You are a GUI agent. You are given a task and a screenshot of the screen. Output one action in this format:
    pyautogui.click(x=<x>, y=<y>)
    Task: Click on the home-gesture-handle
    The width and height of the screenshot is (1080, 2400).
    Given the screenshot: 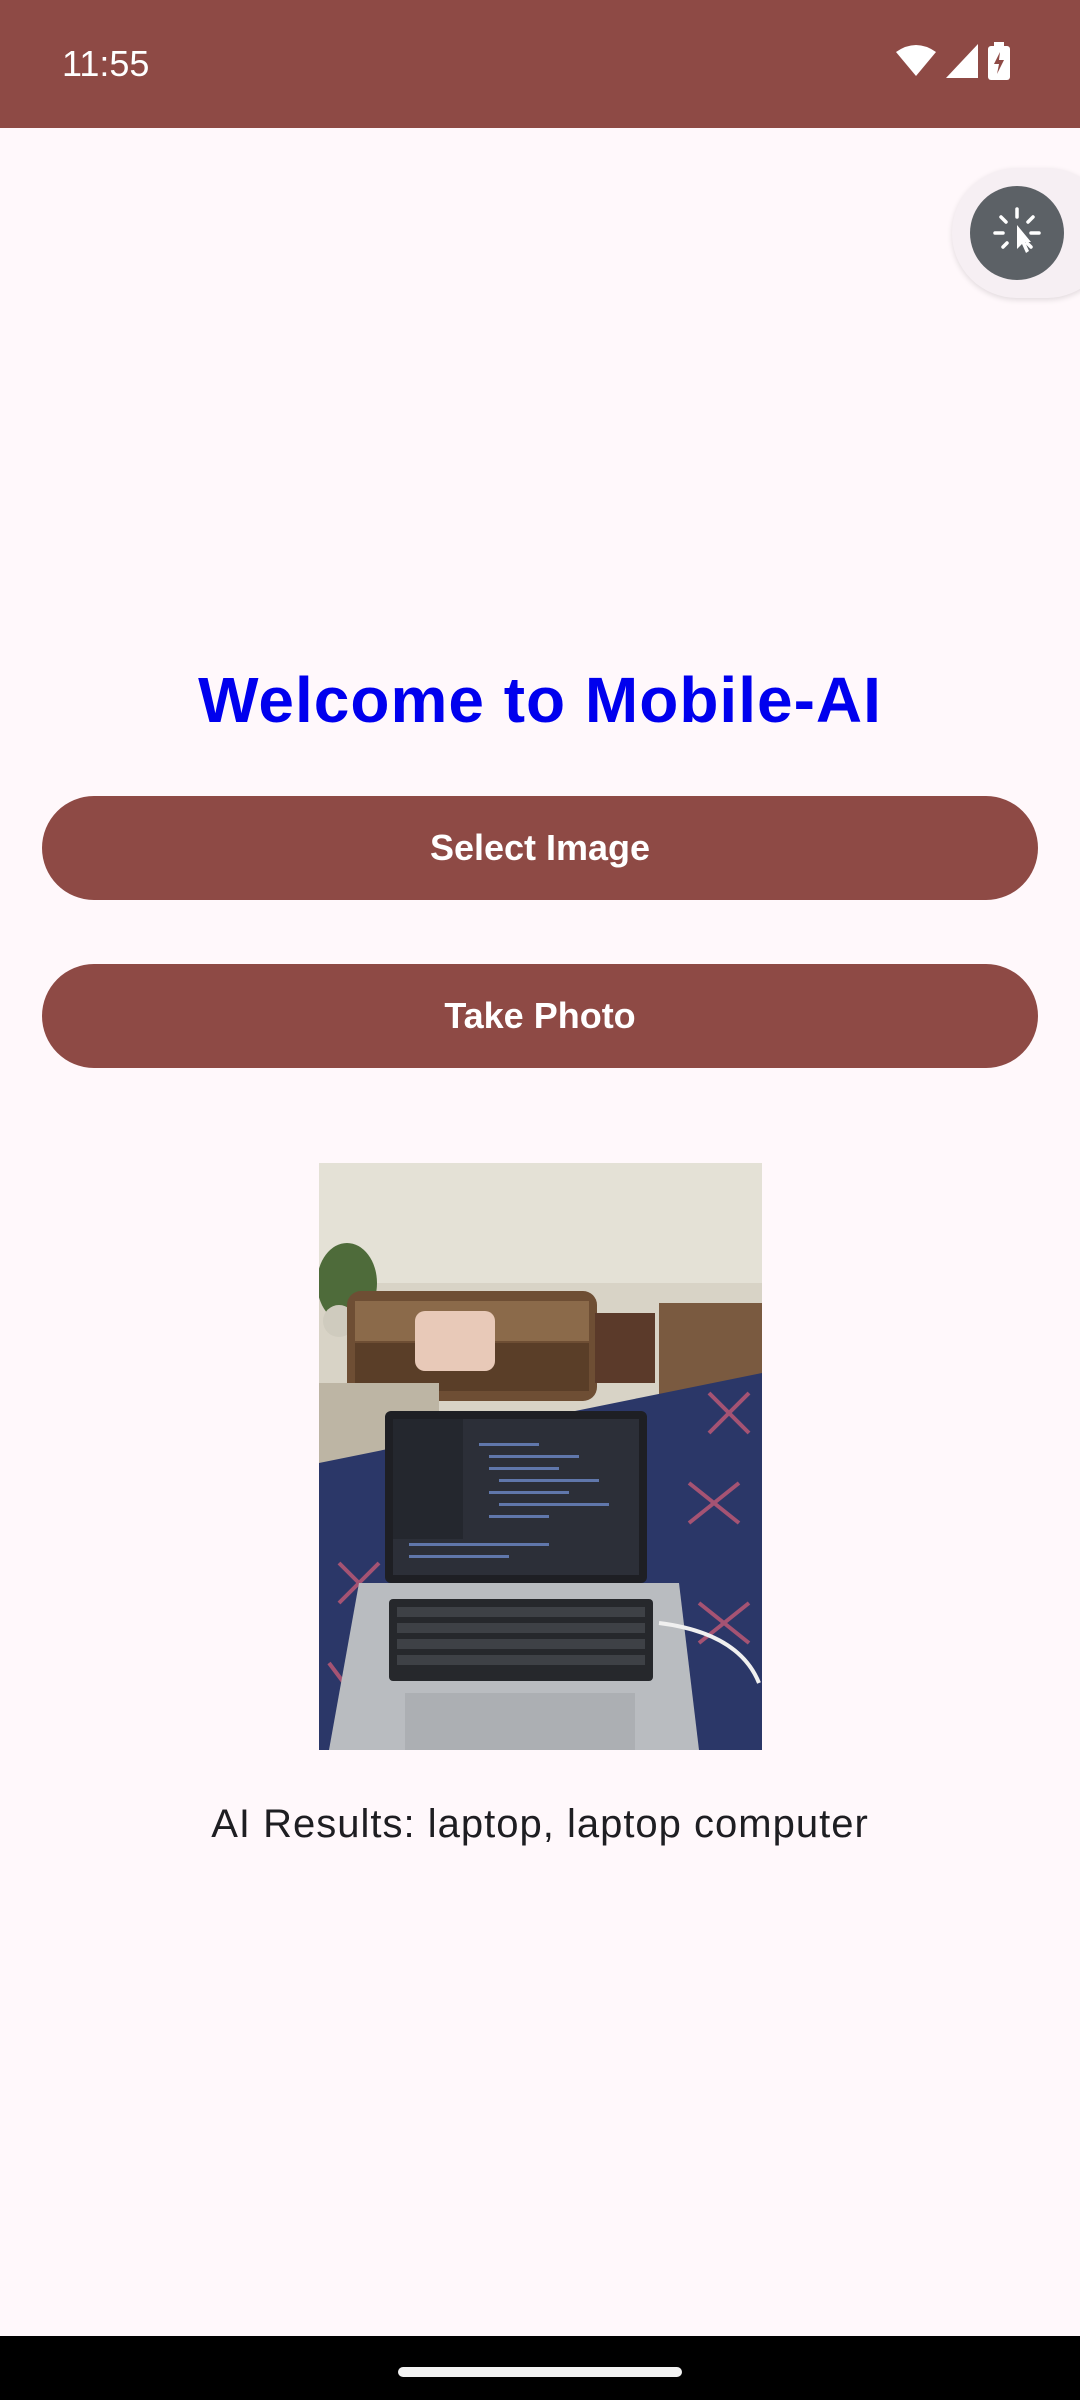 What is the action you would take?
    pyautogui.click(x=540, y=2372)
    